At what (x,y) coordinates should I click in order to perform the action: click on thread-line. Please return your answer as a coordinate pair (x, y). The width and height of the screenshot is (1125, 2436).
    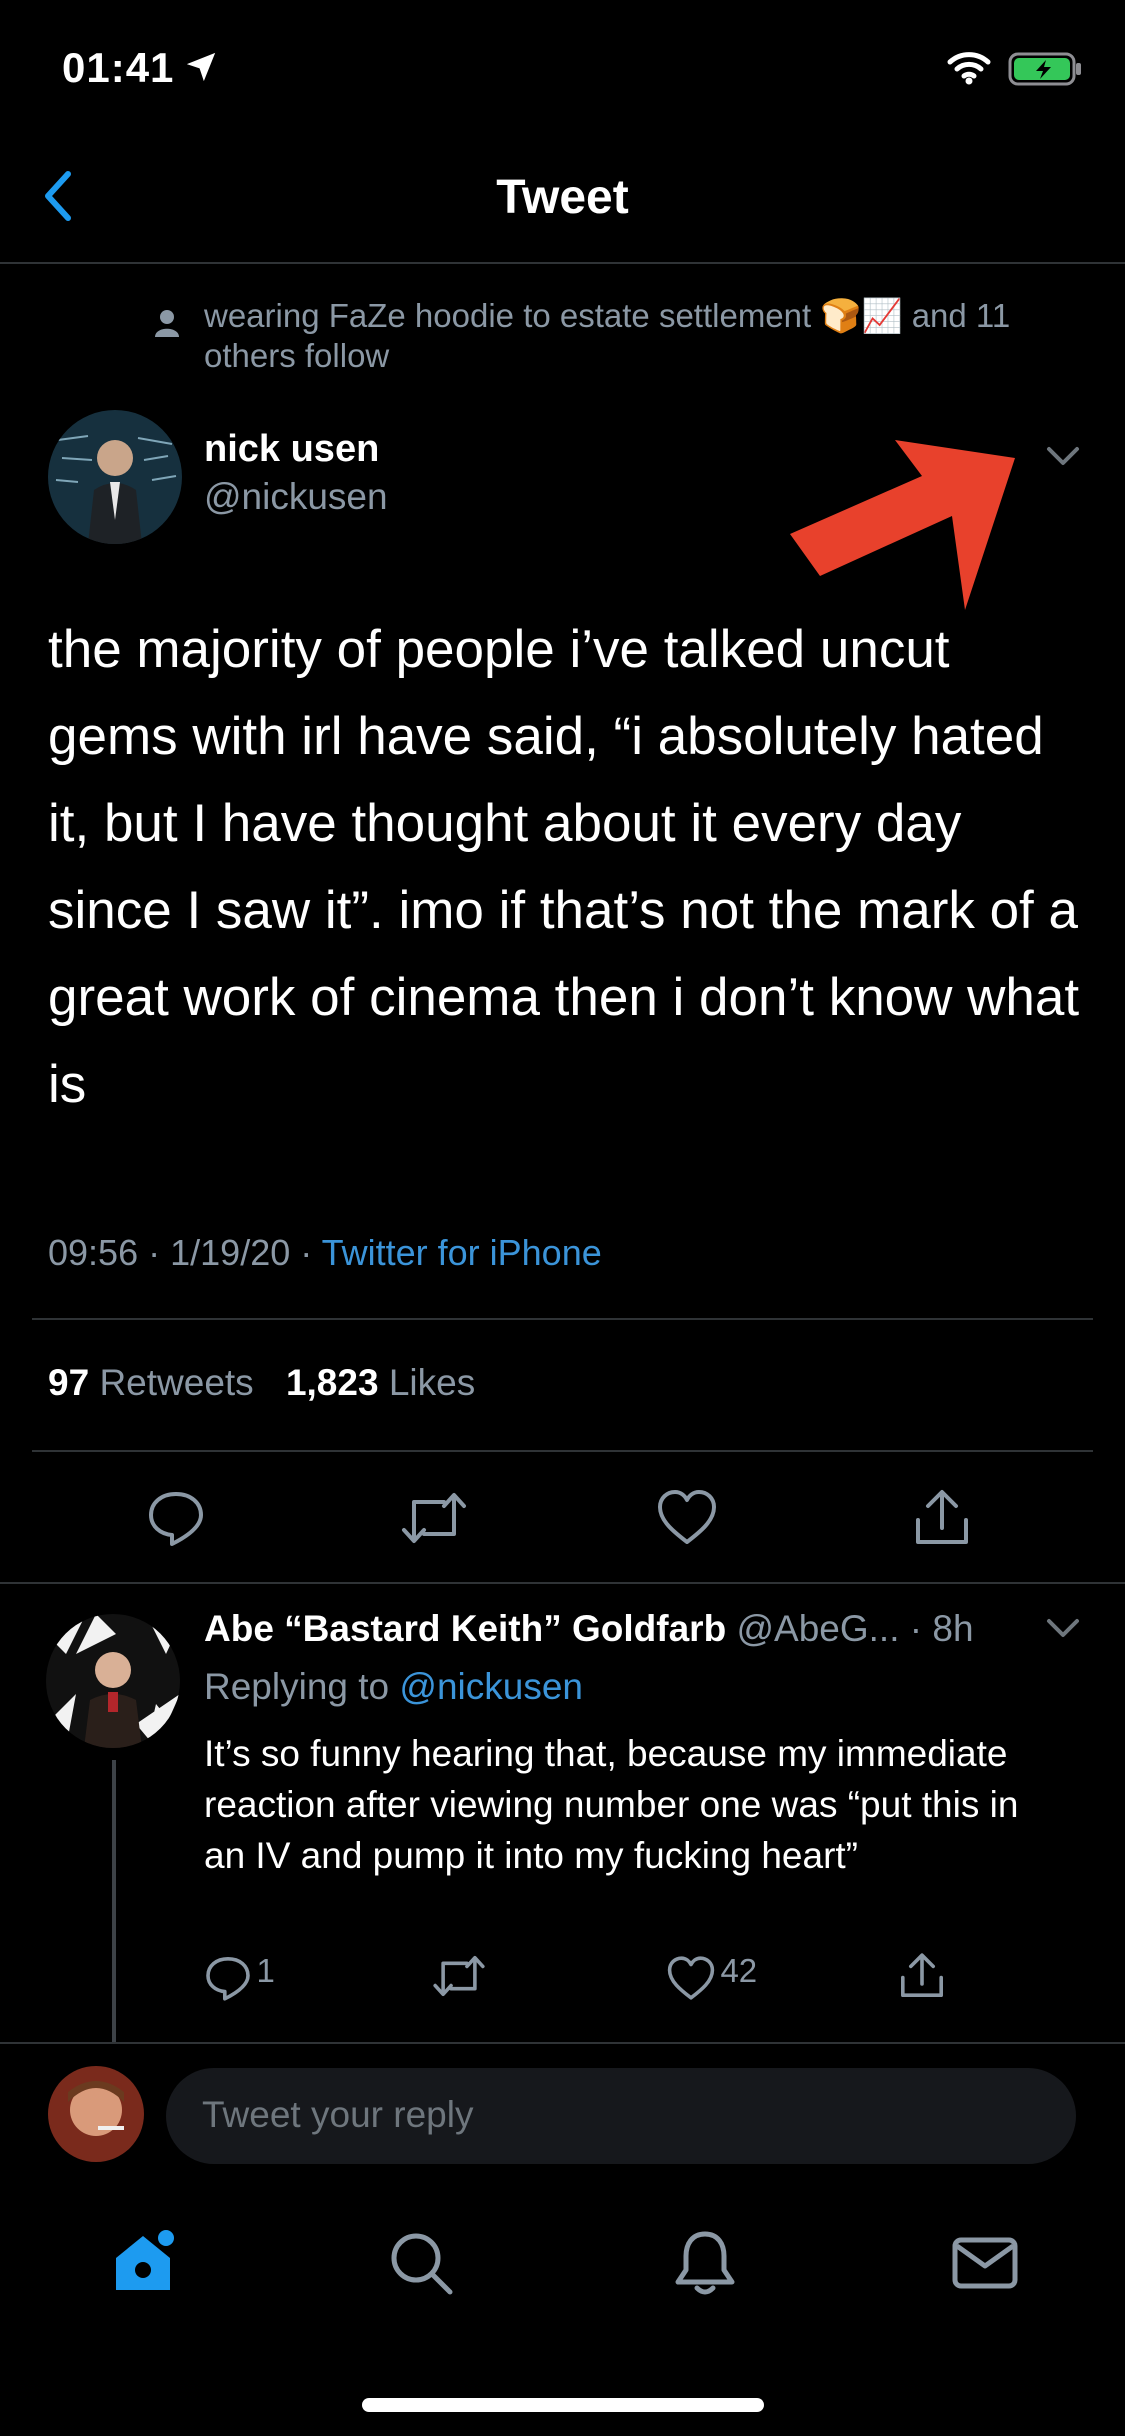
    Looking at the image, I should click on (114, 1902).